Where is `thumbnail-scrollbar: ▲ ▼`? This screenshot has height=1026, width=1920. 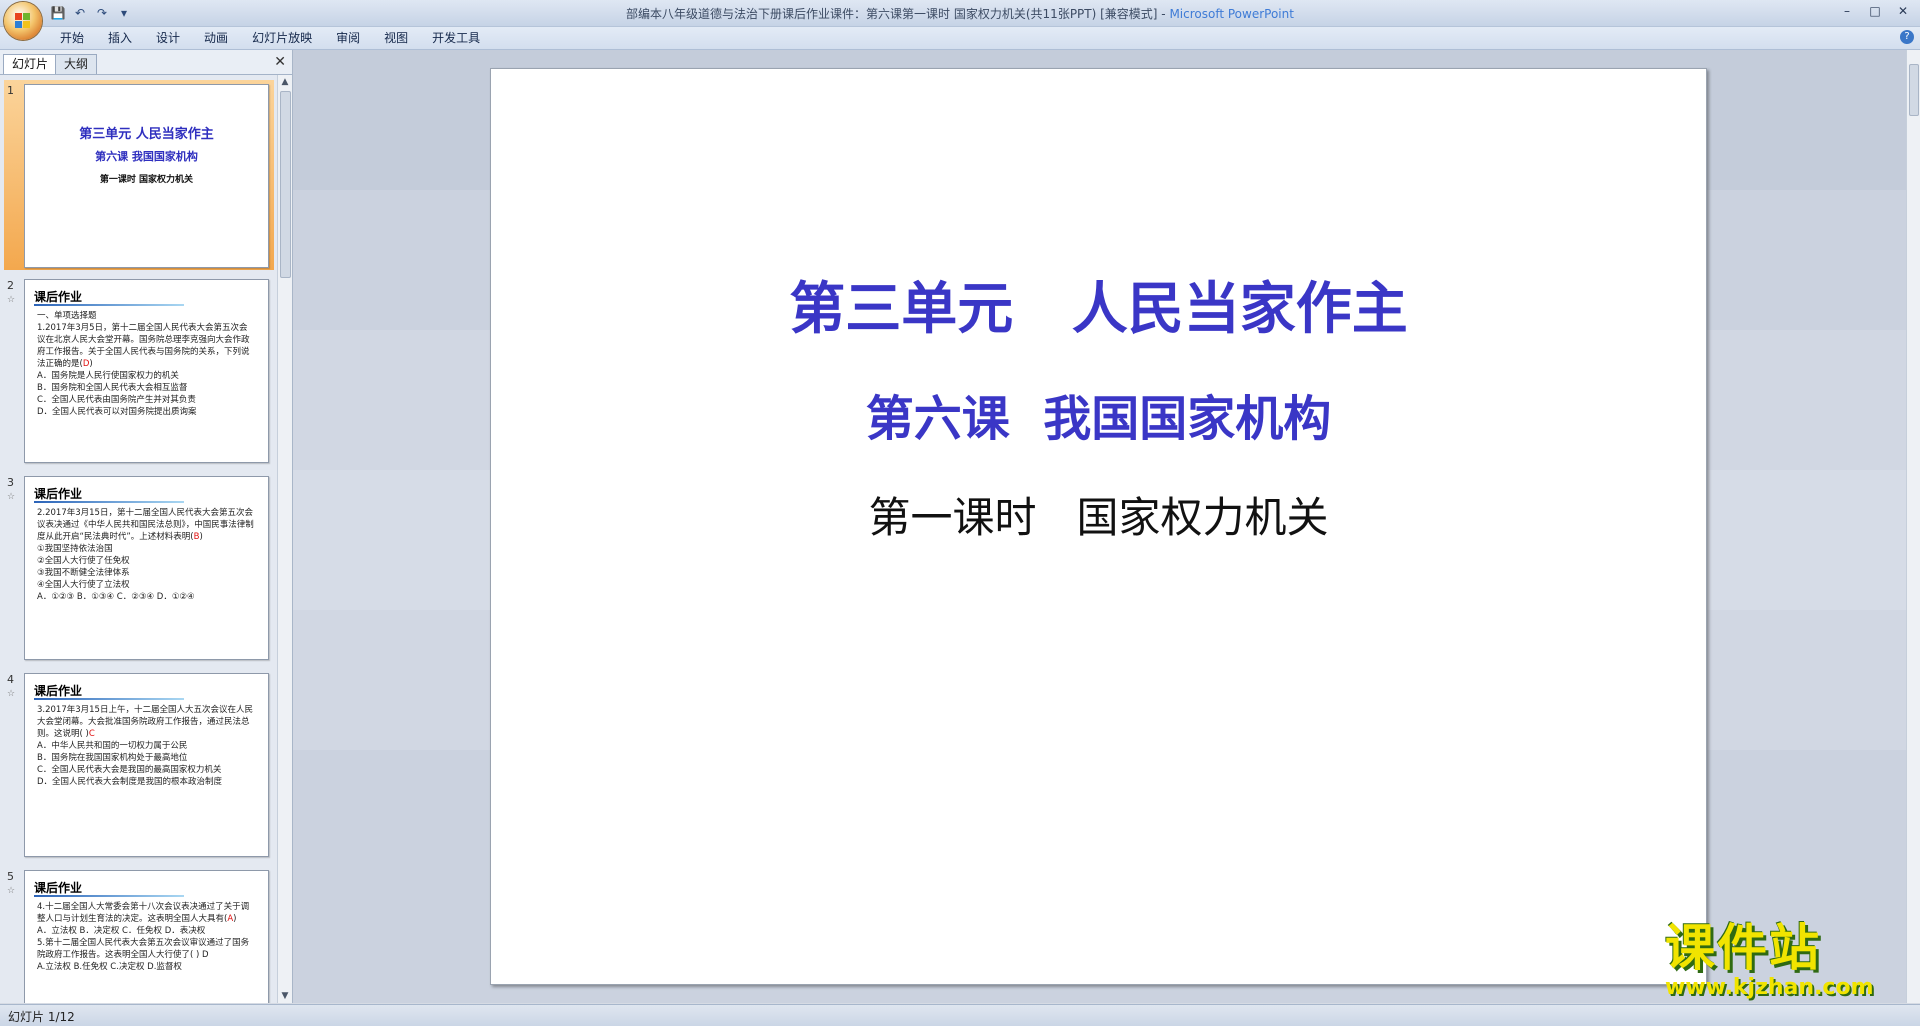
thumbnail-scrollbar: ▲ ▼ is located at coordinates (284, 539).